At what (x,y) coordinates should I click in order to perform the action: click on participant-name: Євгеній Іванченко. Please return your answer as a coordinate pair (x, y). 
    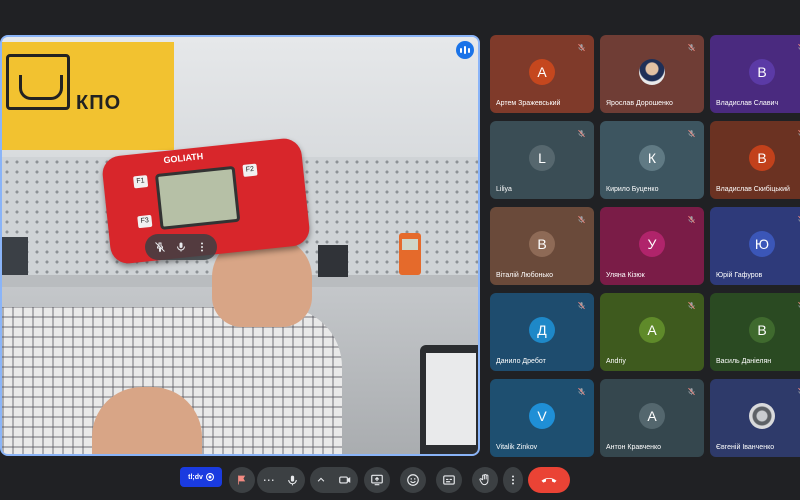
    Looking at the image, I should click on (745, 447).